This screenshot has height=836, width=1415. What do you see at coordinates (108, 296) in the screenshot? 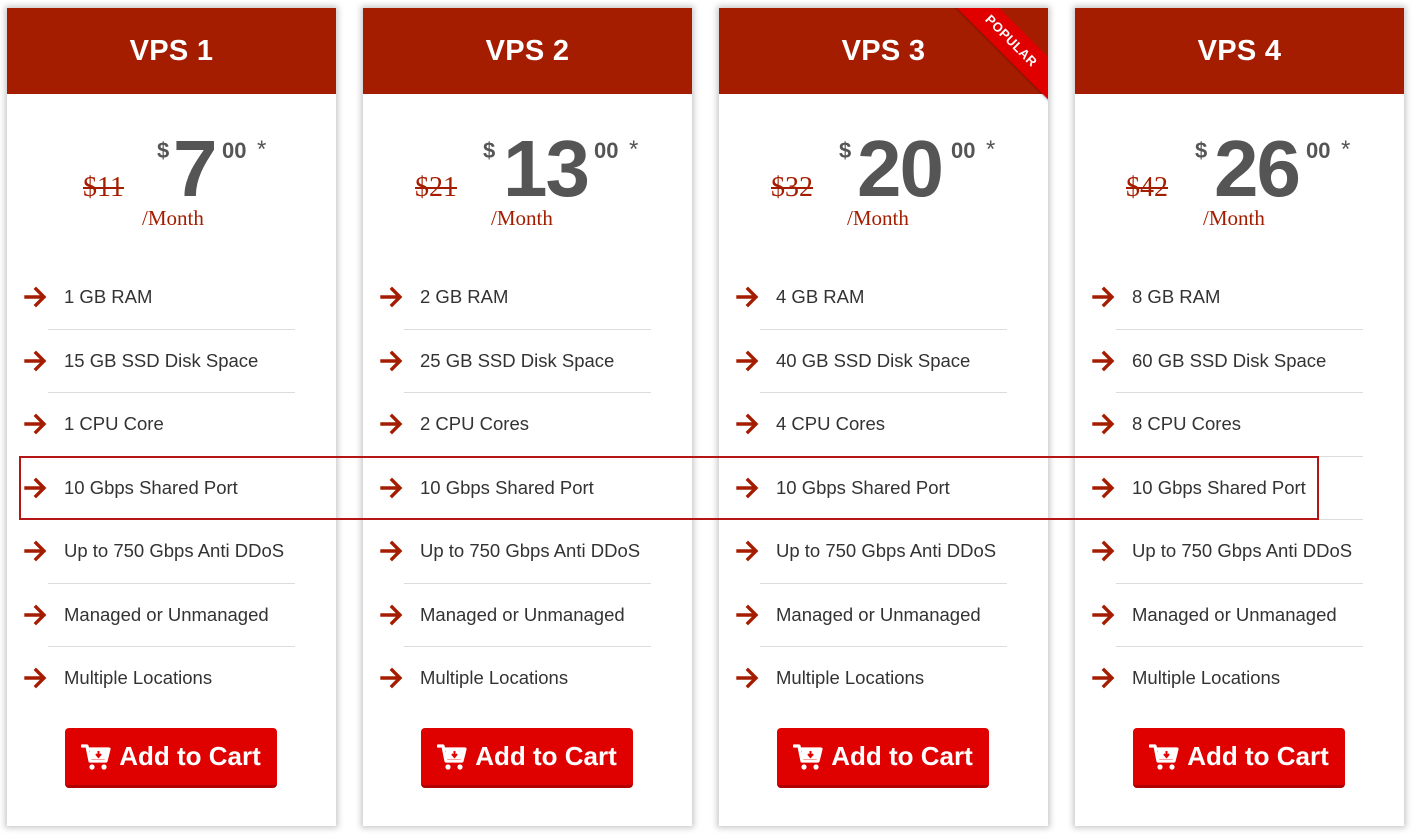
I see `feature-label: 1 GB RAM` at bounding box center [108, 296].